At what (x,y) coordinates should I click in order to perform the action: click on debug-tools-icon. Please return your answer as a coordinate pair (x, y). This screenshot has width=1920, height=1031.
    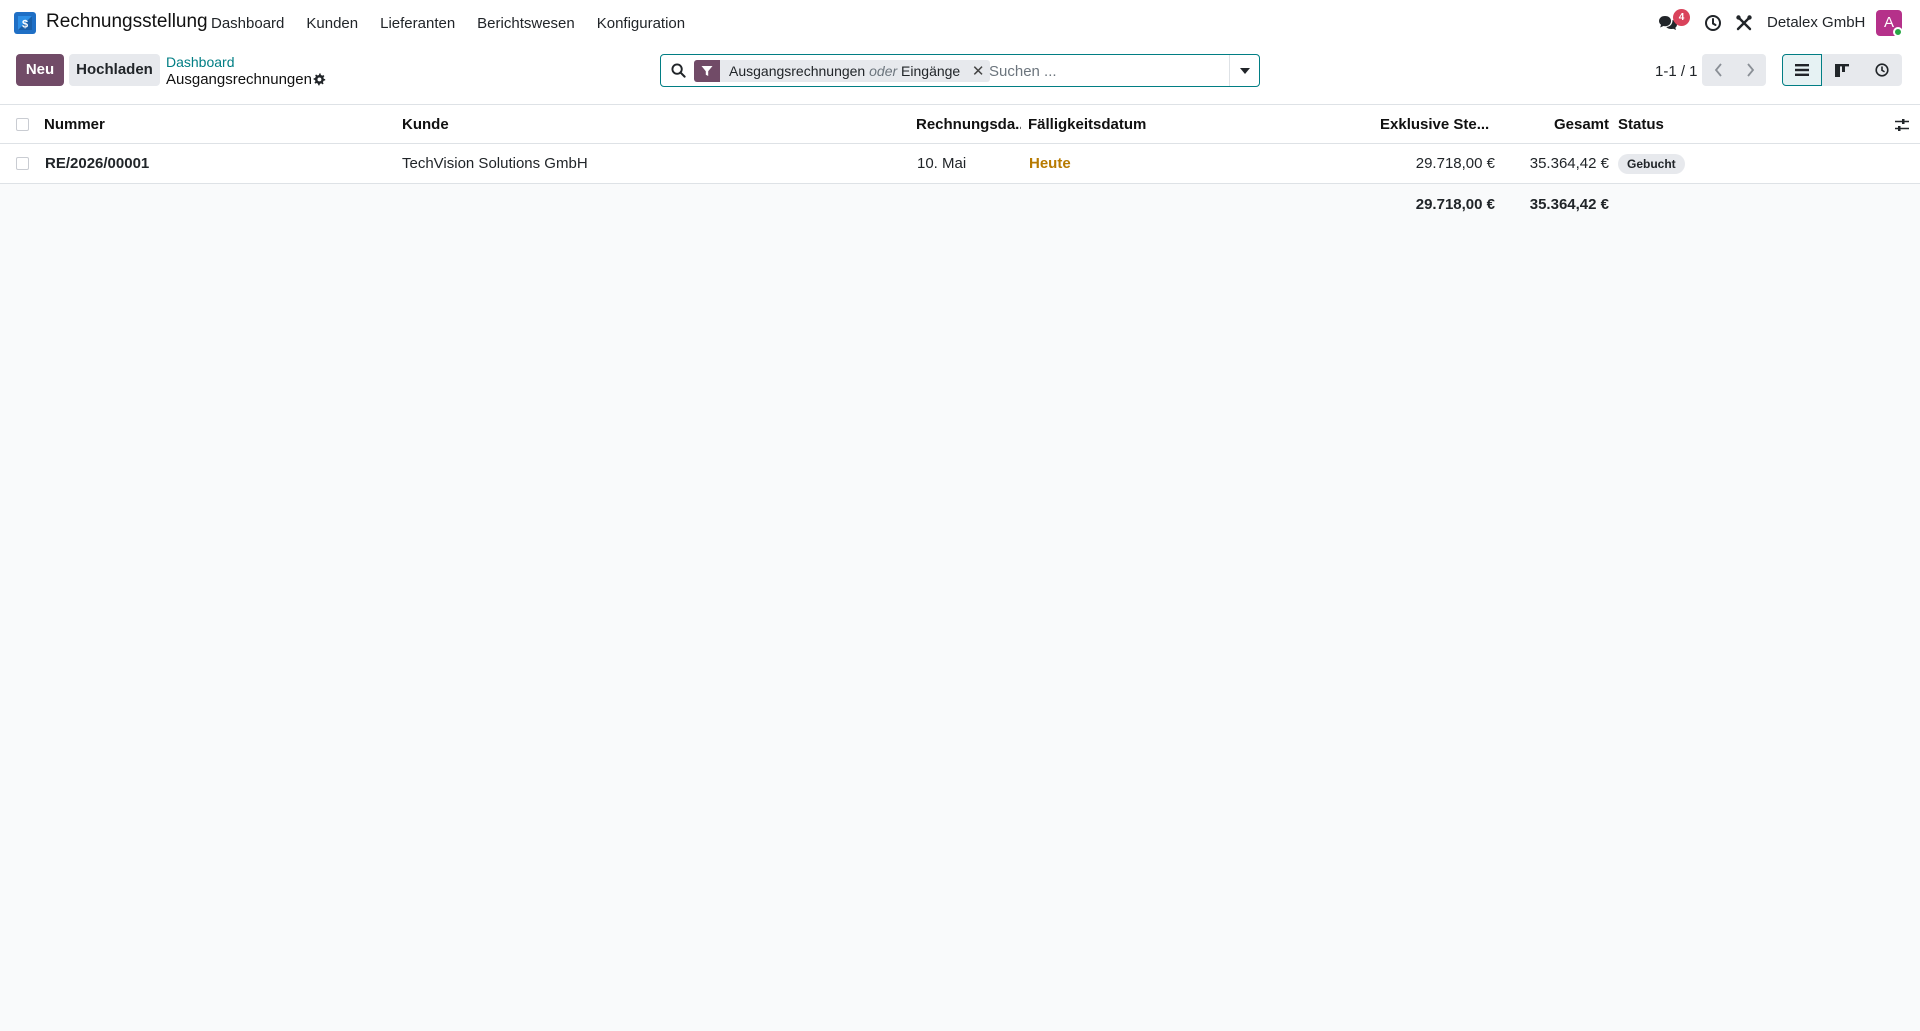
    Looking at the image, I should click on (1744, 23).